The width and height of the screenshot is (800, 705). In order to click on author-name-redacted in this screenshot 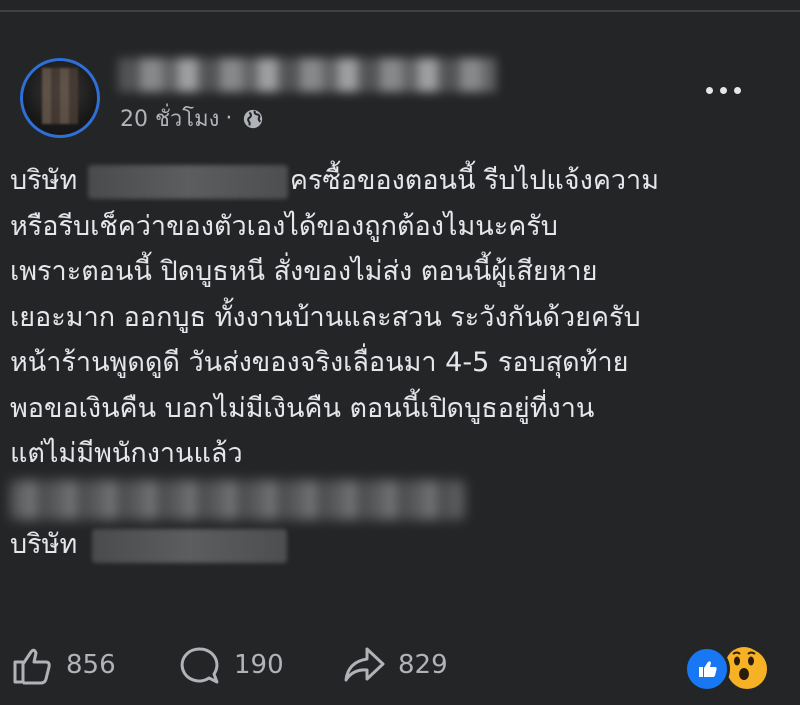, I will do `click(307, 75)`.